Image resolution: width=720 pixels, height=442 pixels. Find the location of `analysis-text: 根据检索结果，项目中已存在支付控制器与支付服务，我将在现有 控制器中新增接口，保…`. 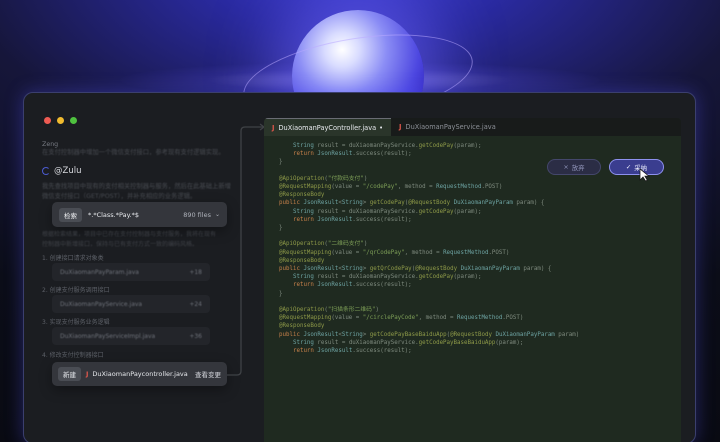

analysis-text: 根据检索结果，项目中已存在支付控制器与支付服务，我将在现有 控制器中新增接口，保… is located at coordinates (137, 240).